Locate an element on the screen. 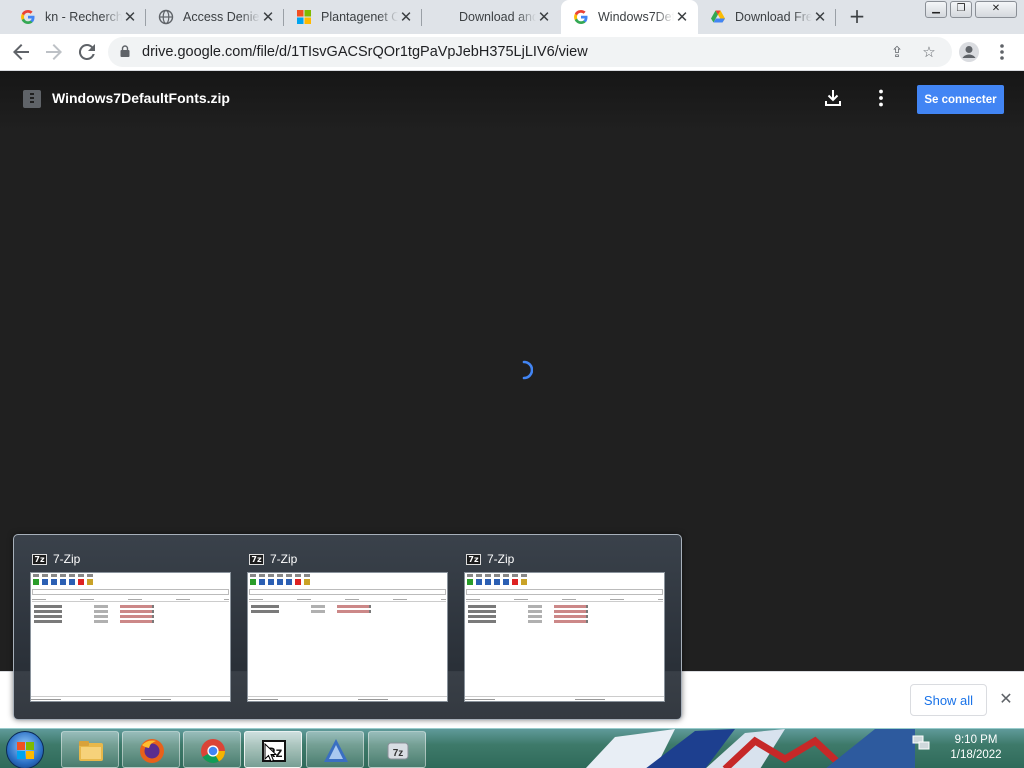 This screenshot has width=1024, height=768. windows-taskbar: Rz 7z 9:10 PM 1/18/2022 is located at coordinates (512, 748).